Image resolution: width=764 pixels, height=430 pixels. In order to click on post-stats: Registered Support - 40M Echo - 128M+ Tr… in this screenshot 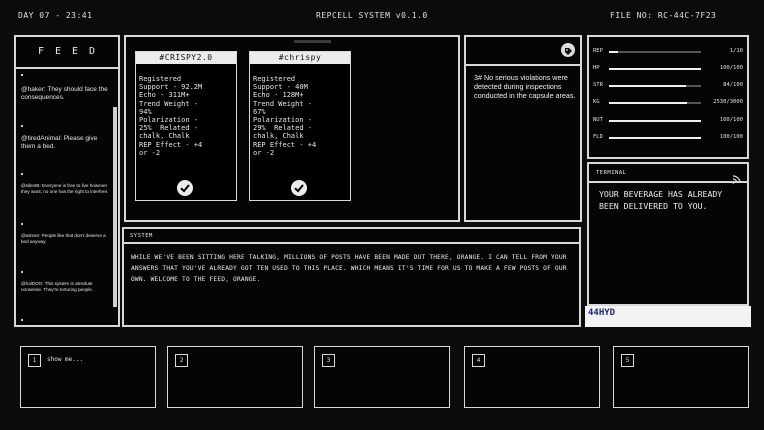, I will do `click(285, 116)`.